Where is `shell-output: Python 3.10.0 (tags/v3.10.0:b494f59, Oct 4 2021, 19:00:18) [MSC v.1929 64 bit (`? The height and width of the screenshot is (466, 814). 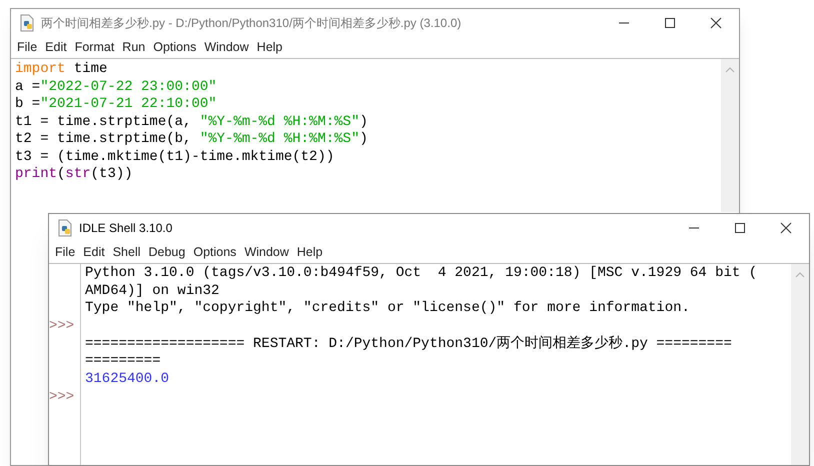
shell-output: Python 3.10.0 (tags/v3.10.0:b494f59, Oct 4 2021, 19:00:18) [MSC v.1929 64 bit ( is located at coordinates (421, 273).